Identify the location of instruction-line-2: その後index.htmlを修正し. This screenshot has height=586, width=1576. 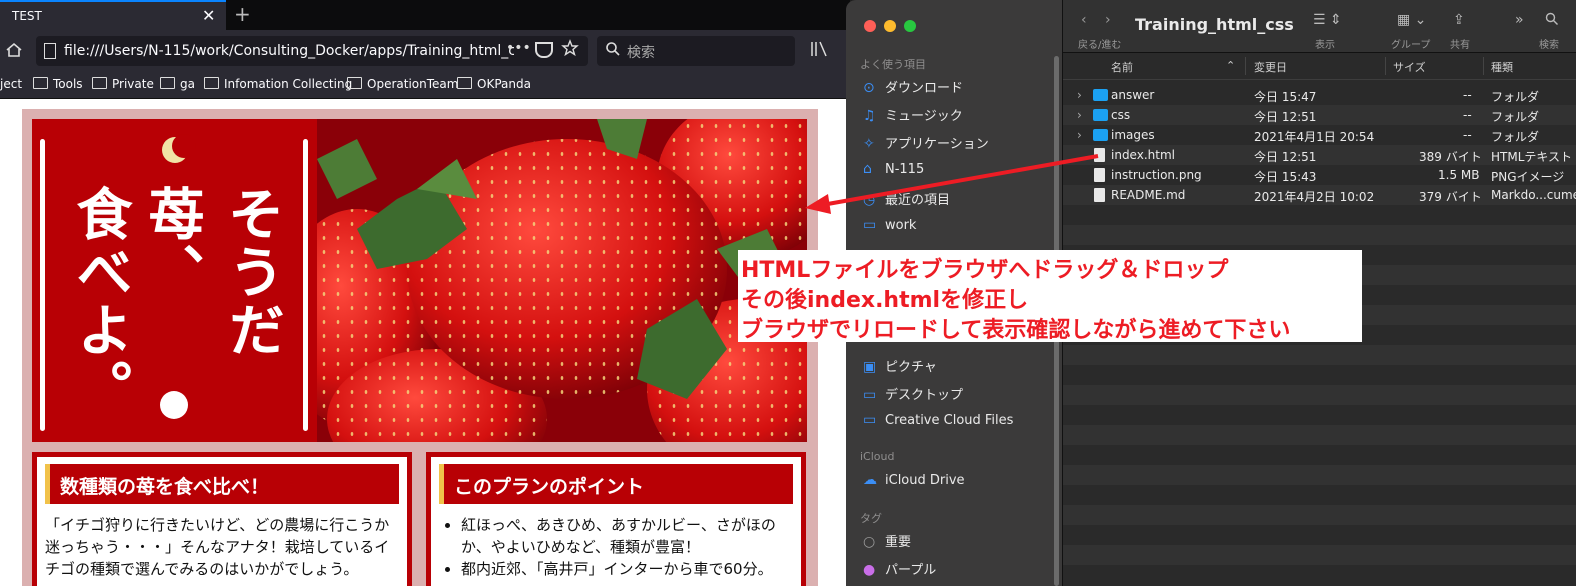
(885, 300).